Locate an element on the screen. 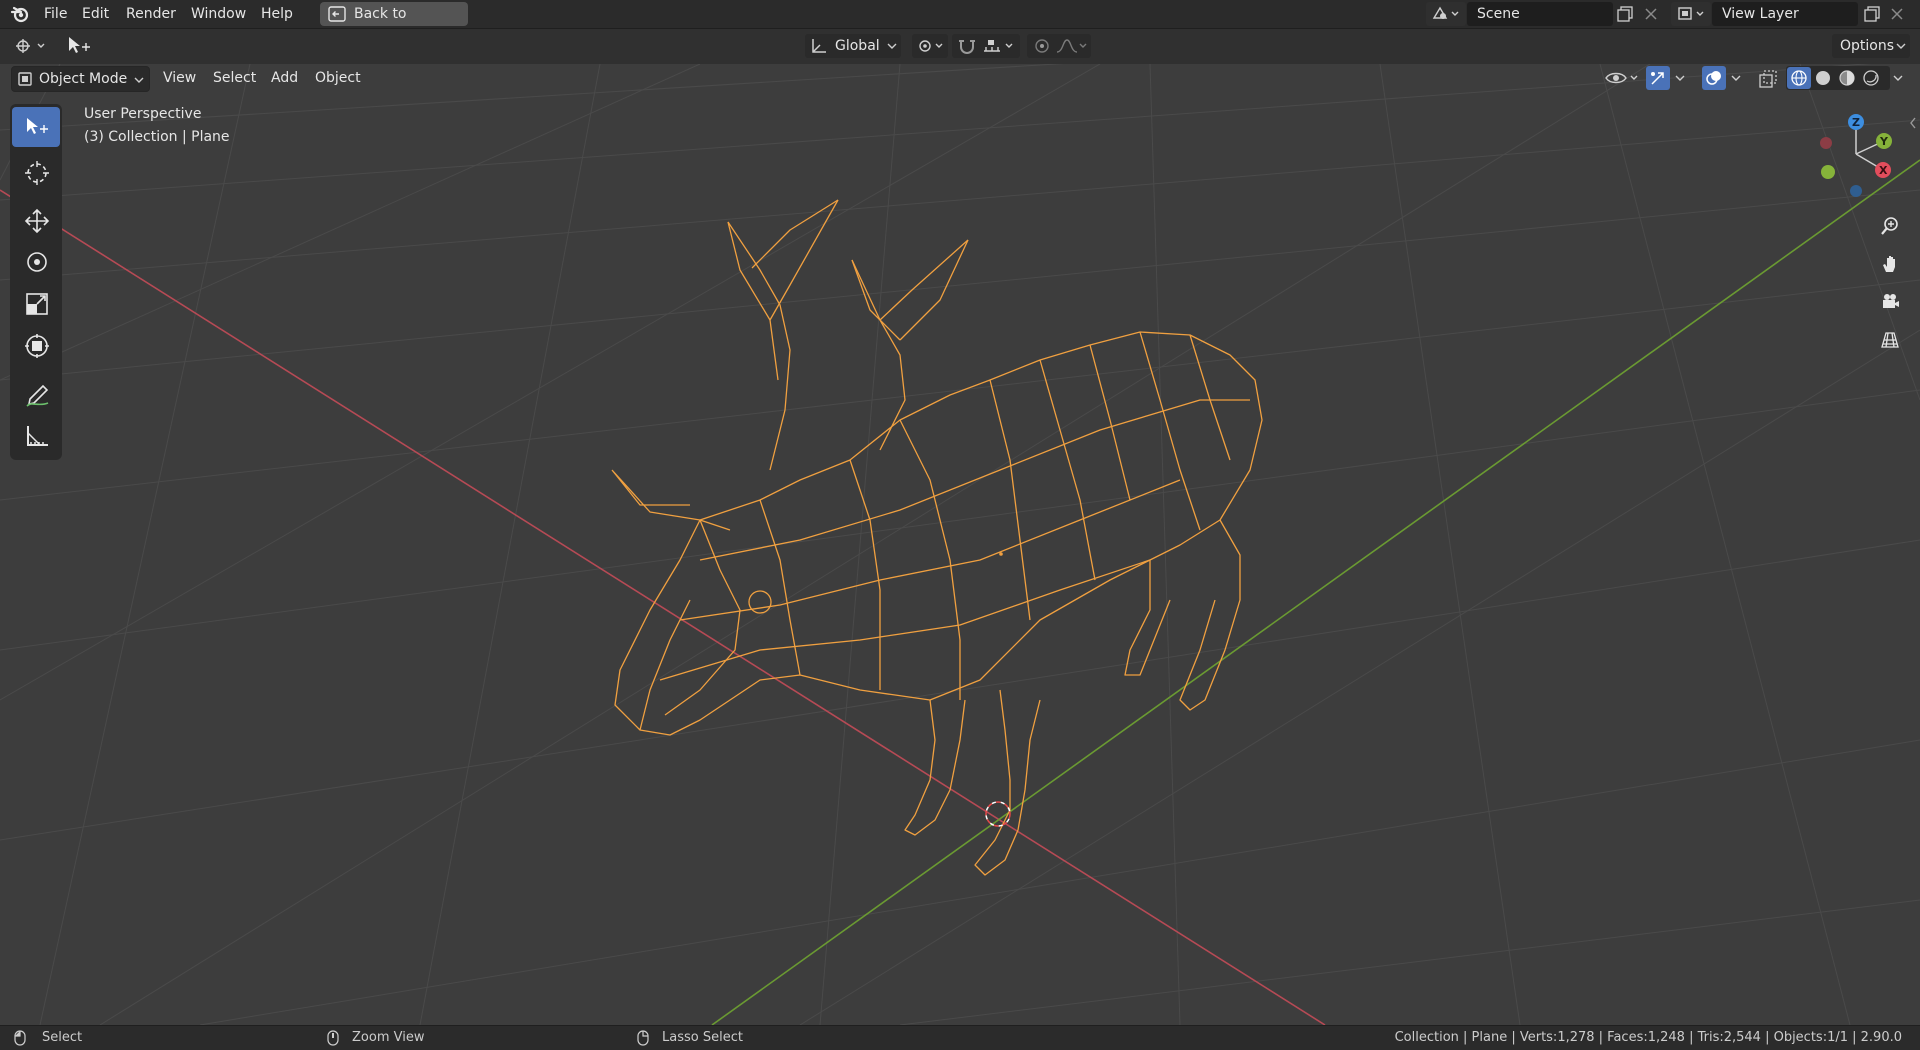  orientation-label: Global is located at coordinates (857, 46).